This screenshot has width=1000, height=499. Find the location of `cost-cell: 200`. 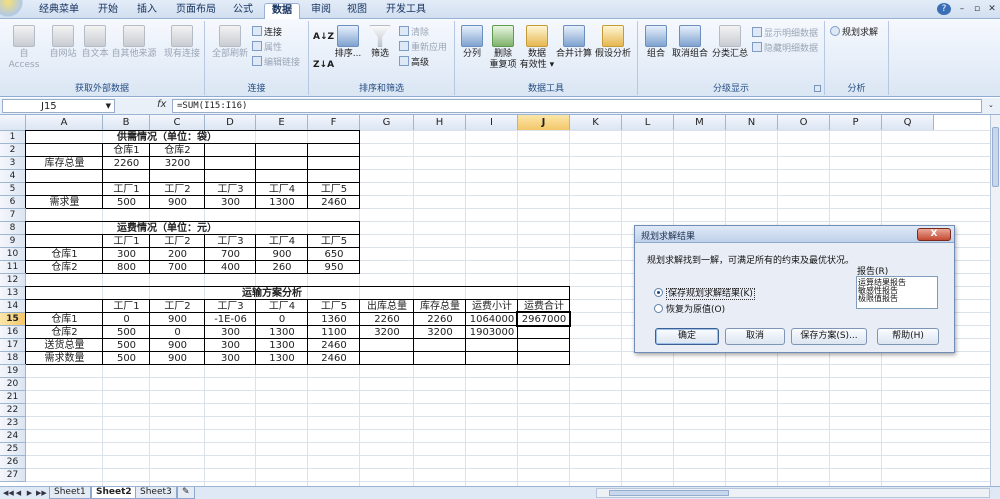

cost-cell: 200 is located at coordinates (177, 254).